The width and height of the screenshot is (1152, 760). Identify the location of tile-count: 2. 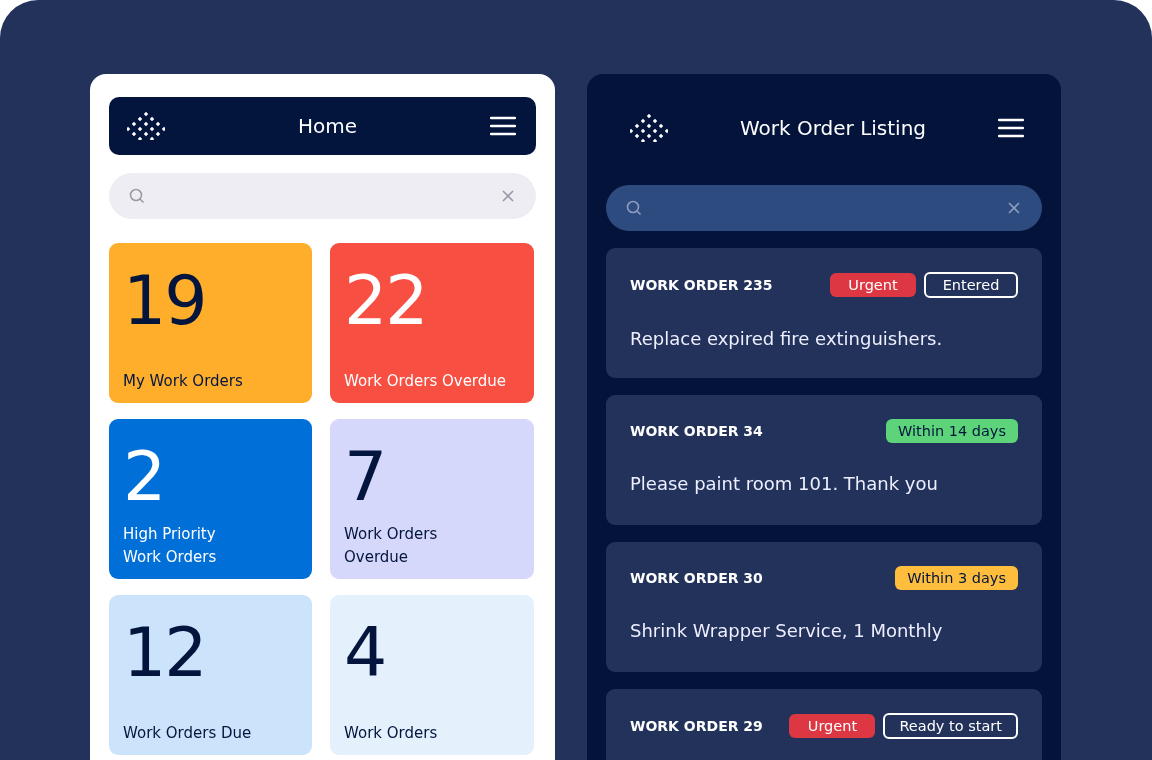
(144, 477).